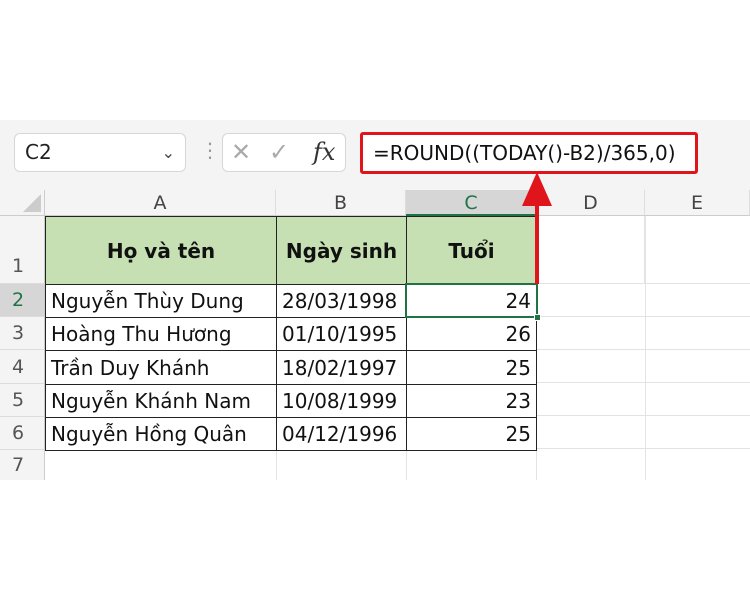 The width and height of the screenshot is (750, 600). I want to click on row-header-1: 1, so click(22, 250).